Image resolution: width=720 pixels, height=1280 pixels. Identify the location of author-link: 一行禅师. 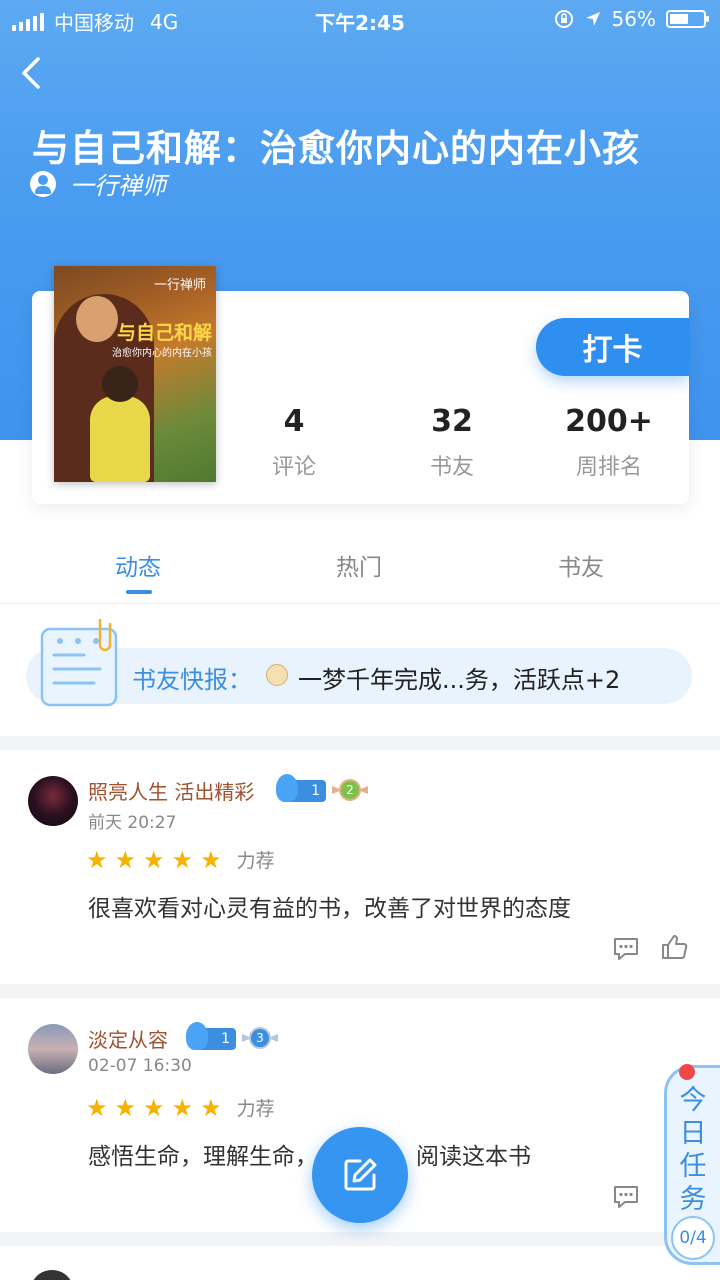
(98, 183).